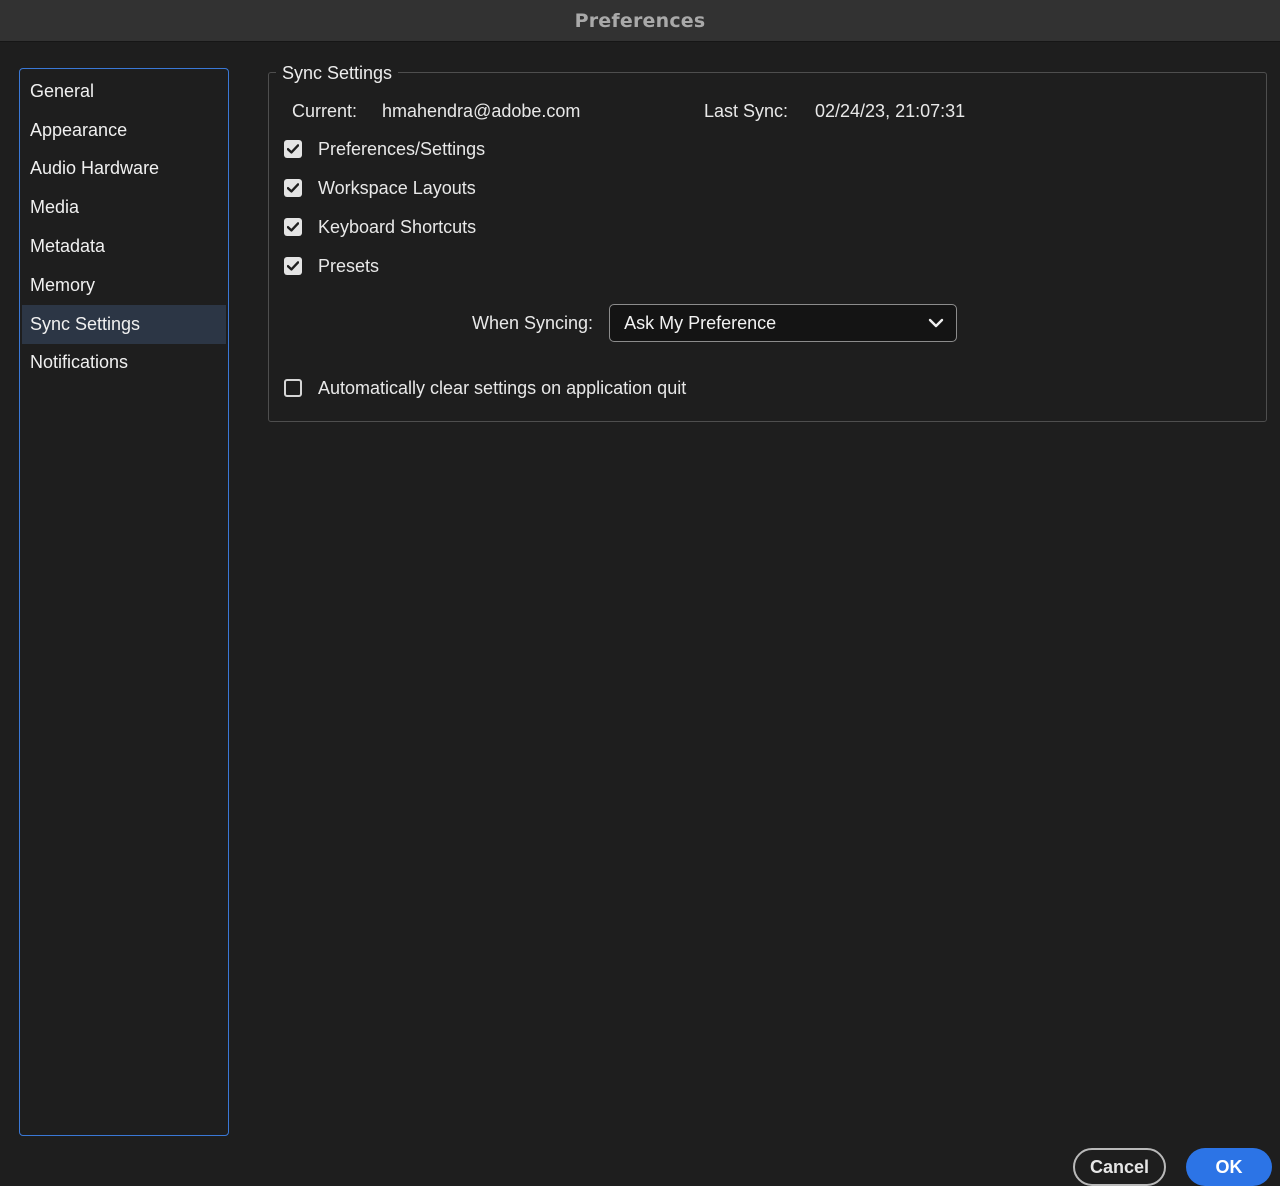 The width and height of the screenshot is (1280, 1186). What do you see at coordinates (293, 388) in the screenshot?
I see `checkbox-icon` at bounding box center [293, 388].